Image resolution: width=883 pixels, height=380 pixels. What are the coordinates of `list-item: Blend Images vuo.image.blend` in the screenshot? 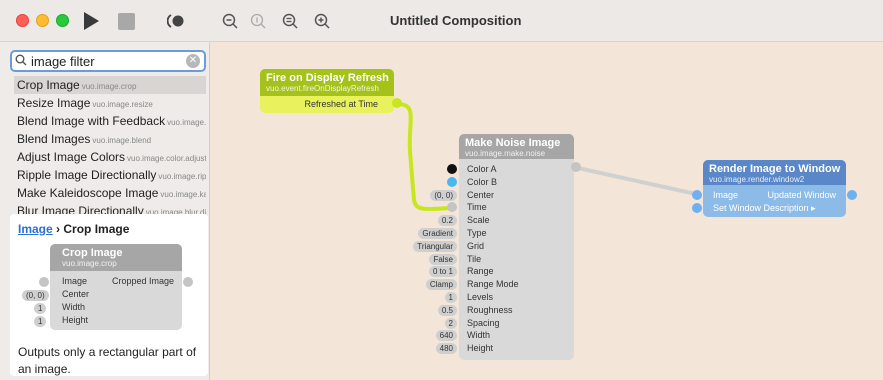 It's located at (110, 139).